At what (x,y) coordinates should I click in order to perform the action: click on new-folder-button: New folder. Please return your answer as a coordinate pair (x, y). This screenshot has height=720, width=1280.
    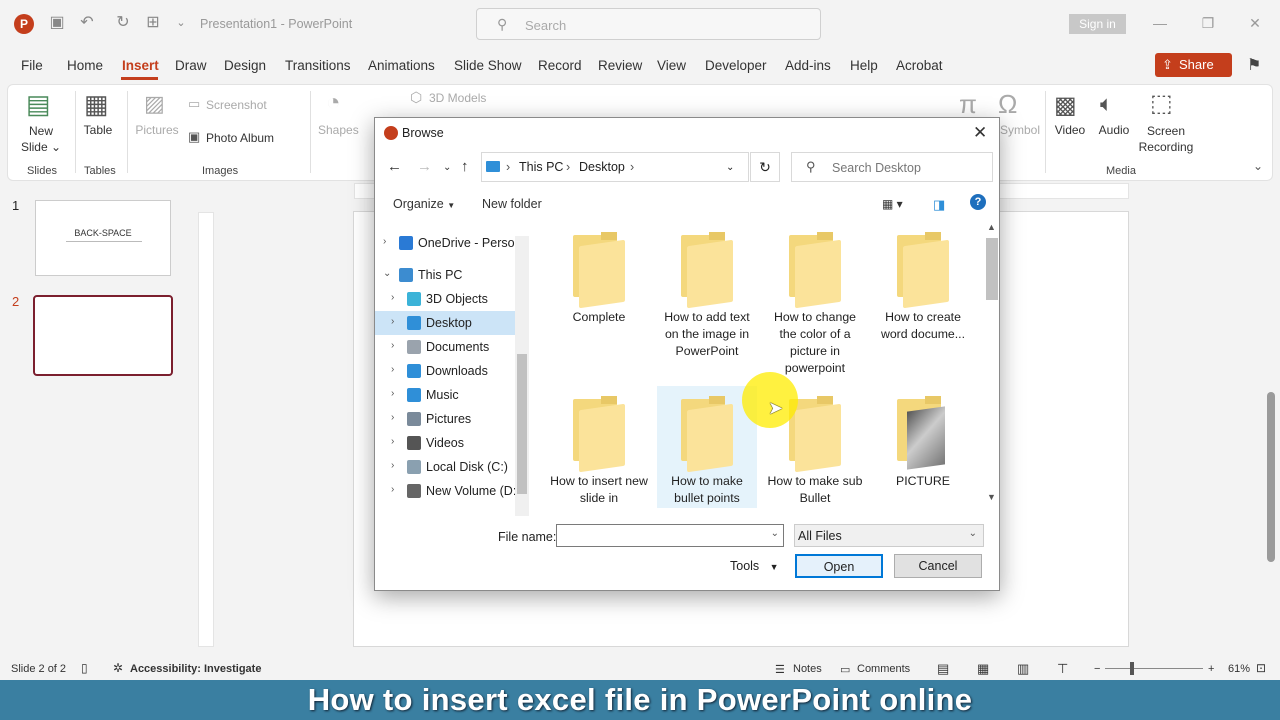
    Looking at the image, I should click on (512, 204).